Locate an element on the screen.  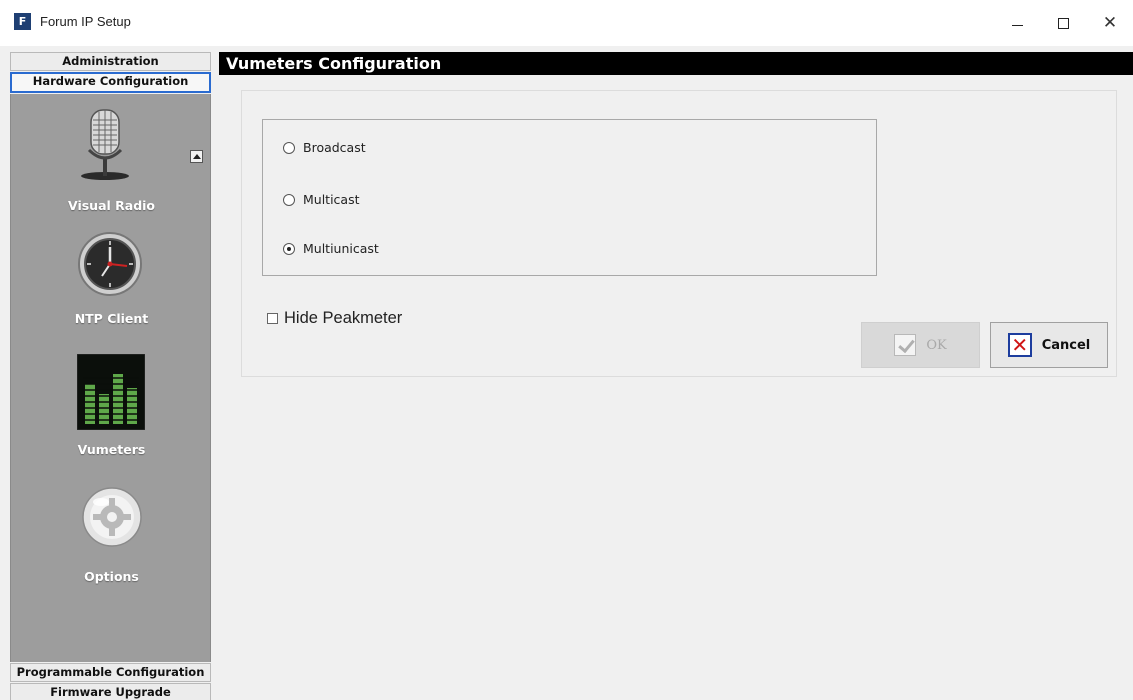
radio-label: Broadcast is located at coordinates (334, 147).